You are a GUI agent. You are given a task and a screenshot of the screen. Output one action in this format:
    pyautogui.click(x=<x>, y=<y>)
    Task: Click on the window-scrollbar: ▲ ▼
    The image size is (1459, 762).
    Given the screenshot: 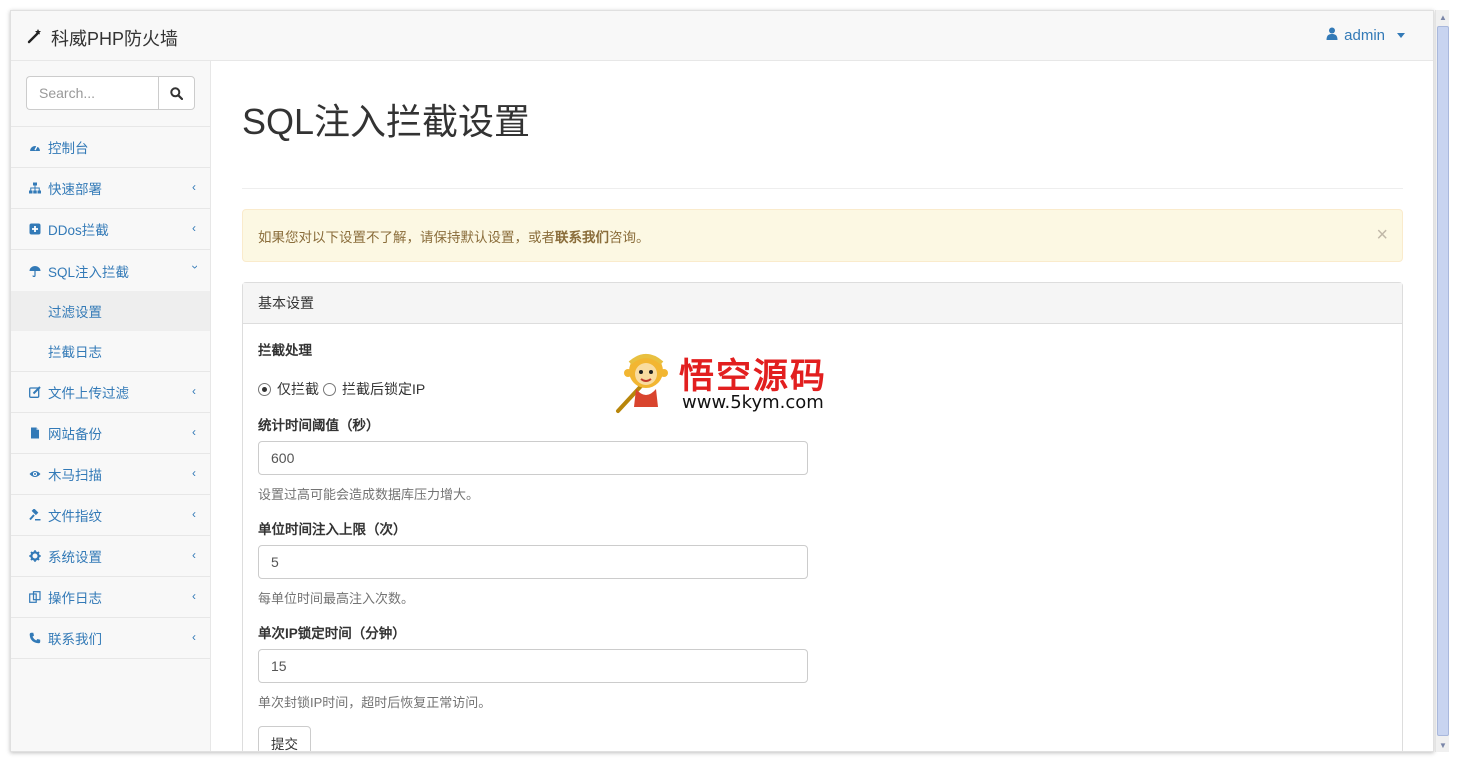 What is the action you would take?
    pyautogui.click(x=1442, y=381)
    